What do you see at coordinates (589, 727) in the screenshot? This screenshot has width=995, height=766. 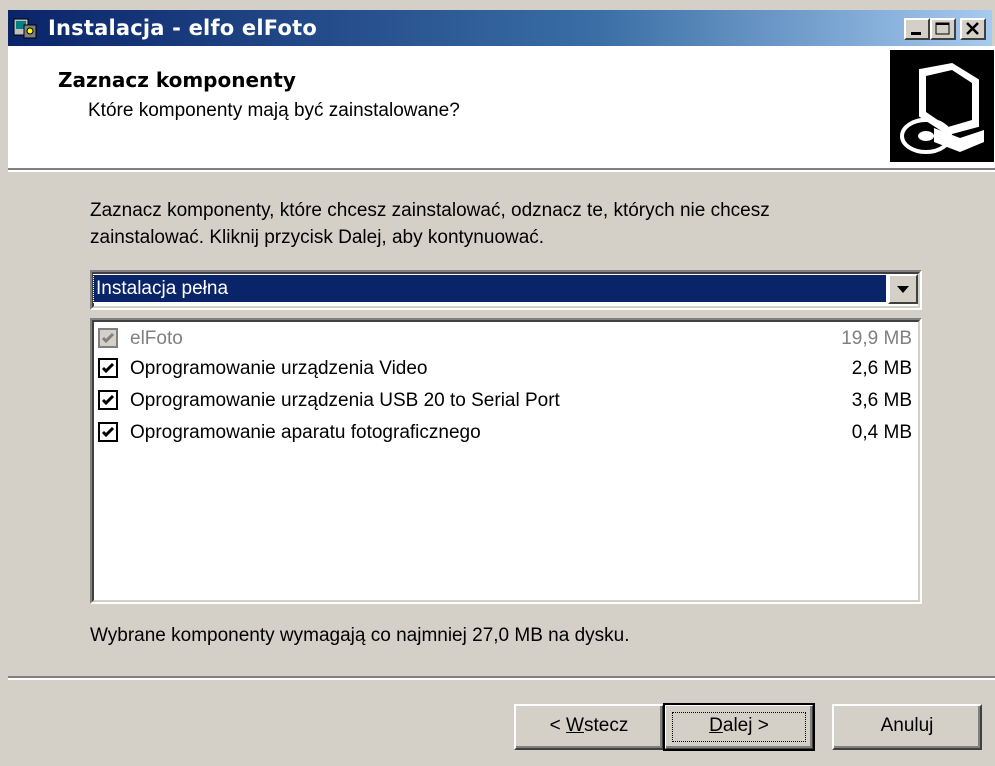 I see `back-button: < Wstecz` at bounding box center [589, 727].